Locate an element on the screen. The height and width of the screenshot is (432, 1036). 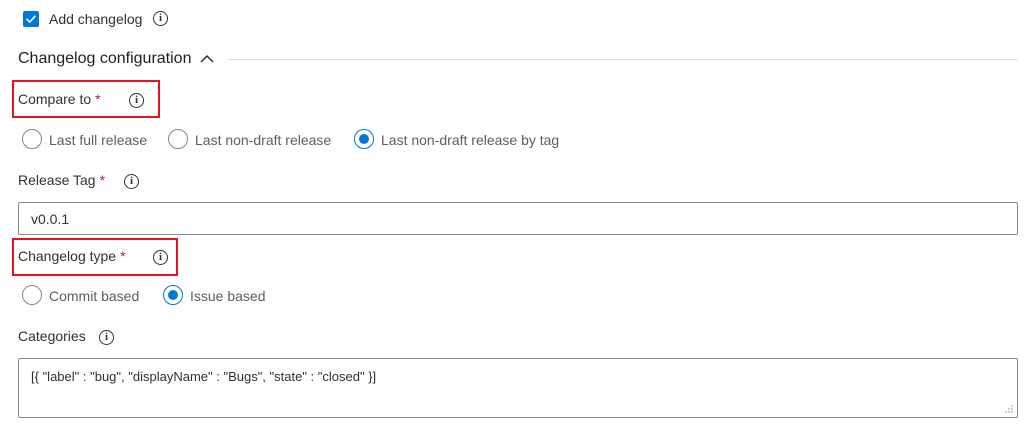
release-tag-label-text: Release Tag is located at coordinates (57, 180).